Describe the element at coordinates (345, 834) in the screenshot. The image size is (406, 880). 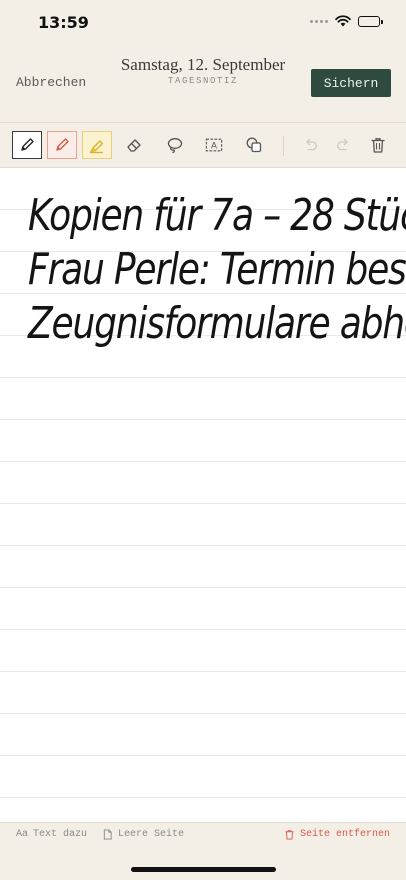
I see `remove-page-label: Seite entfernen` at that location.